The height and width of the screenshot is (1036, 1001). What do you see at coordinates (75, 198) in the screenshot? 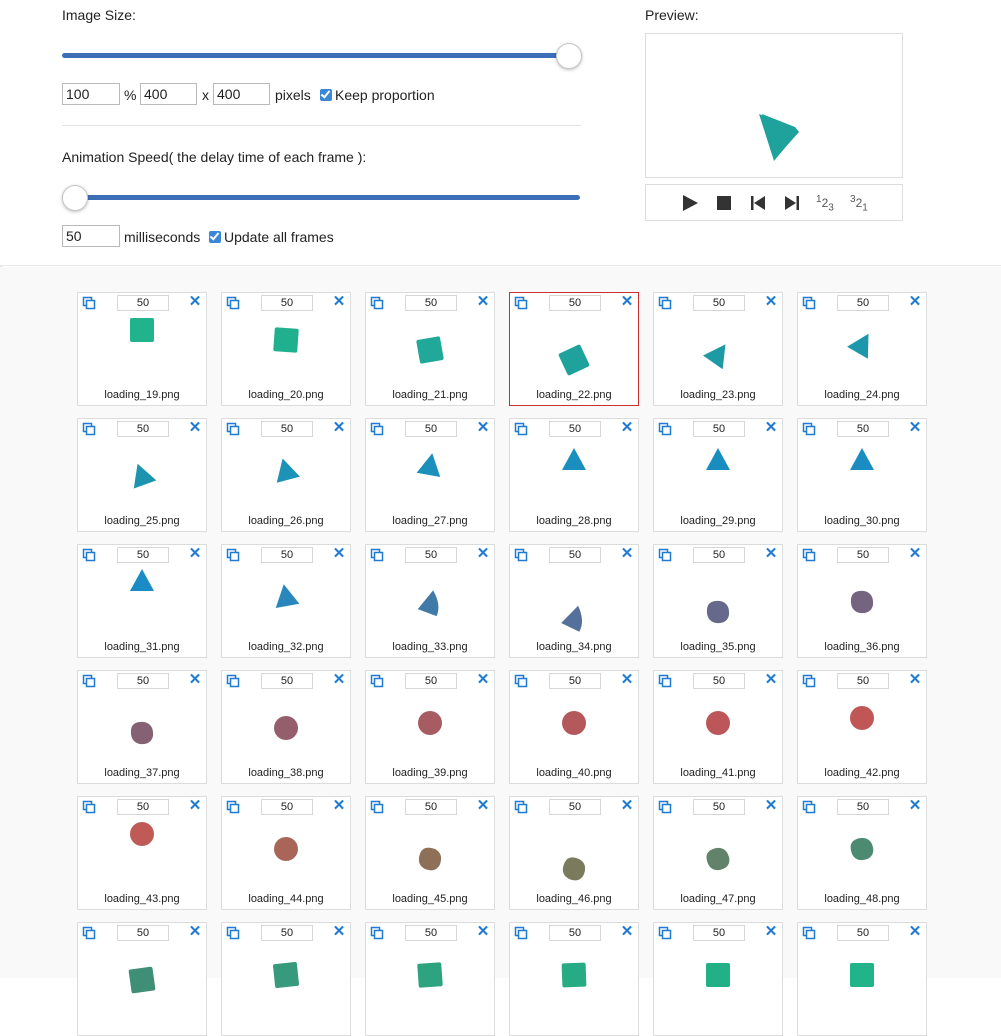
I see `animation-speed-slider-thumb` at bounding box center [75, 198].